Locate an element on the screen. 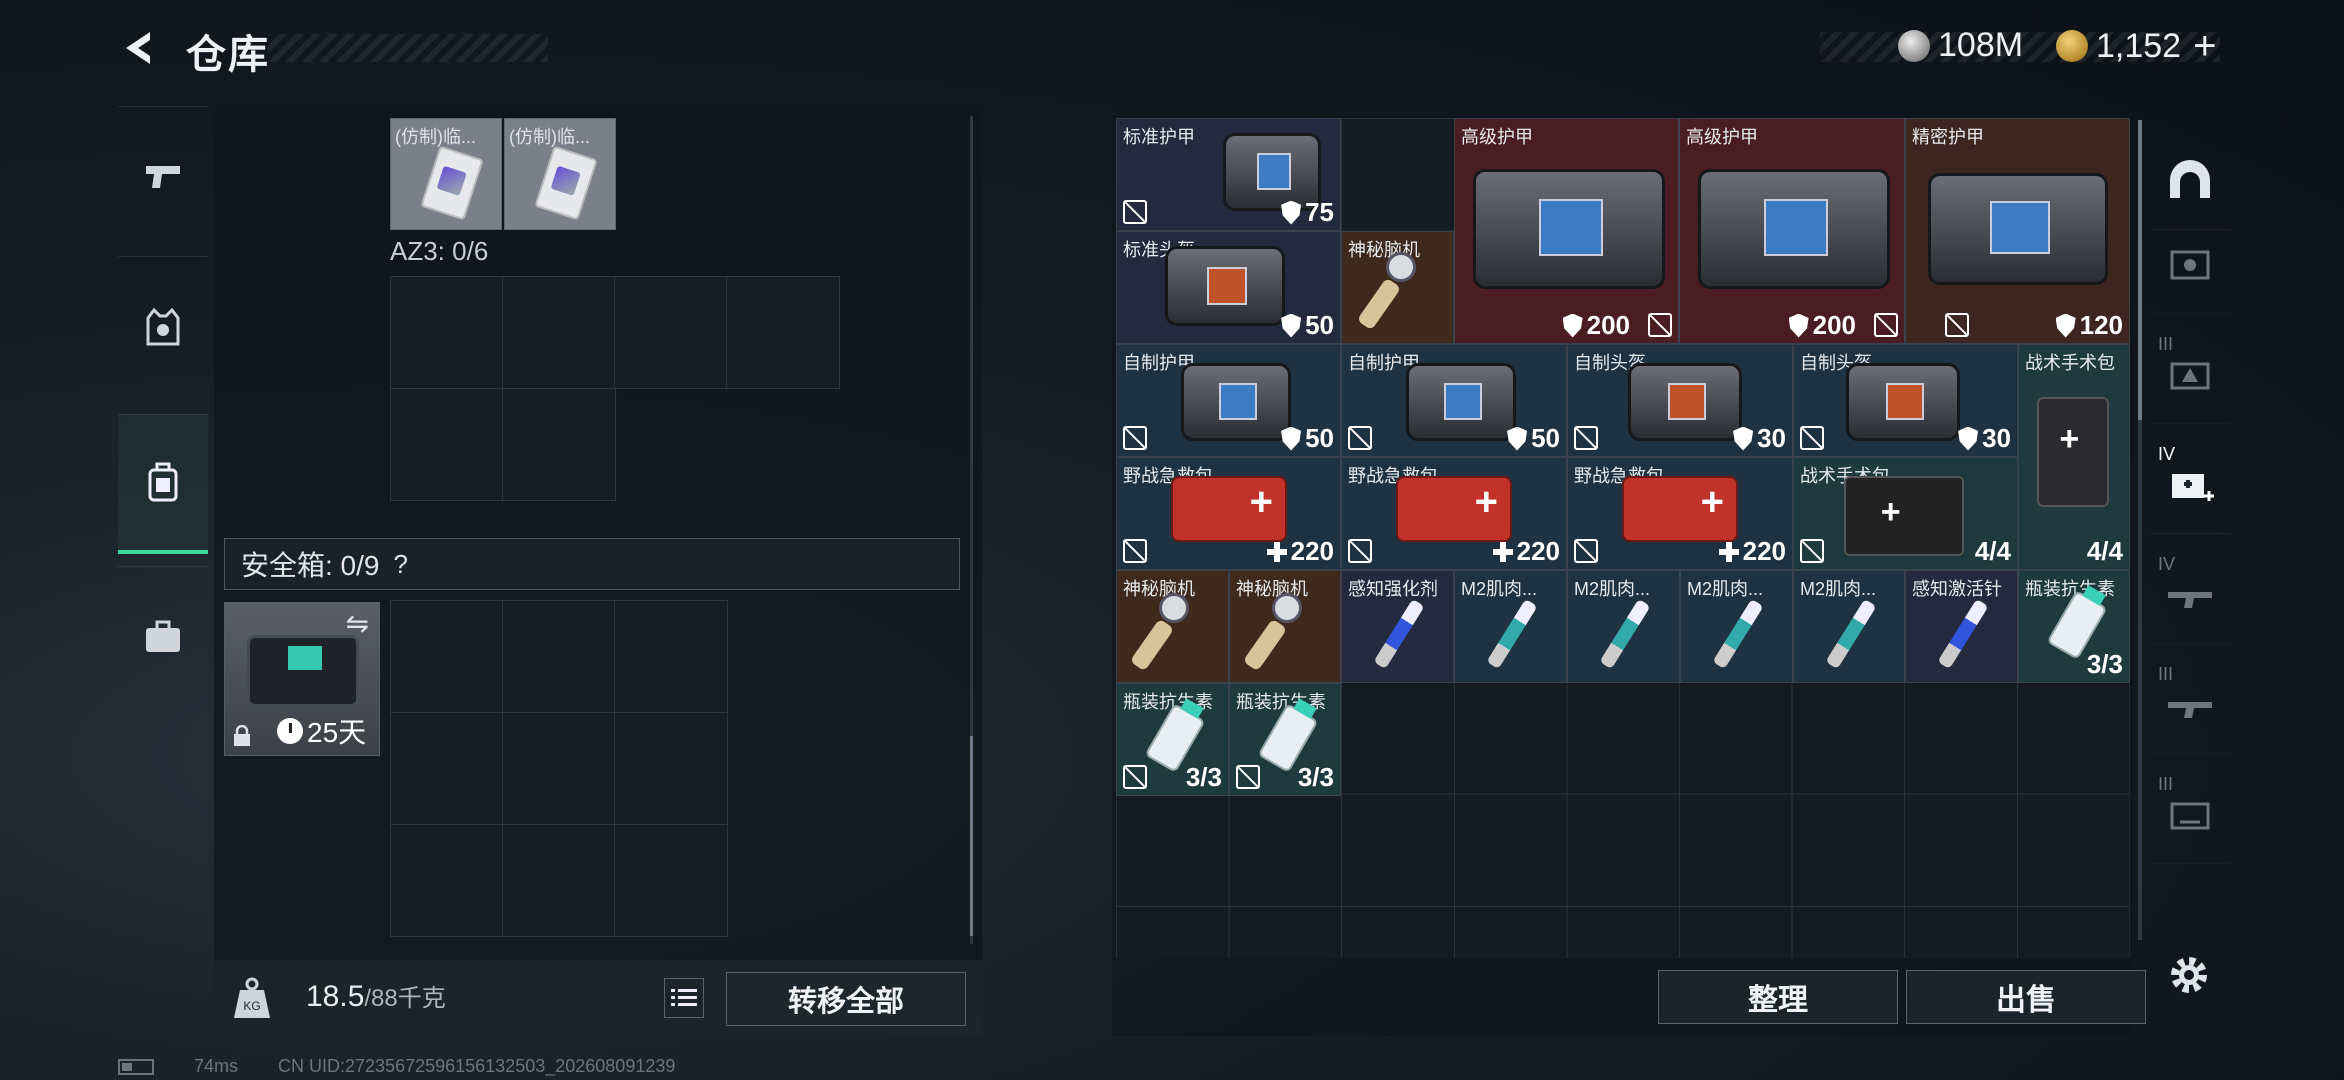  vest-icon is located at coordinates (163, 326).